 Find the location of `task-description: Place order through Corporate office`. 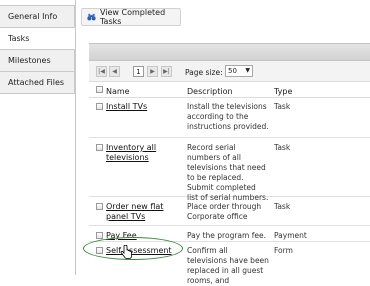

task-description: Place order through Corporate office is located at coordinates (224, 211).